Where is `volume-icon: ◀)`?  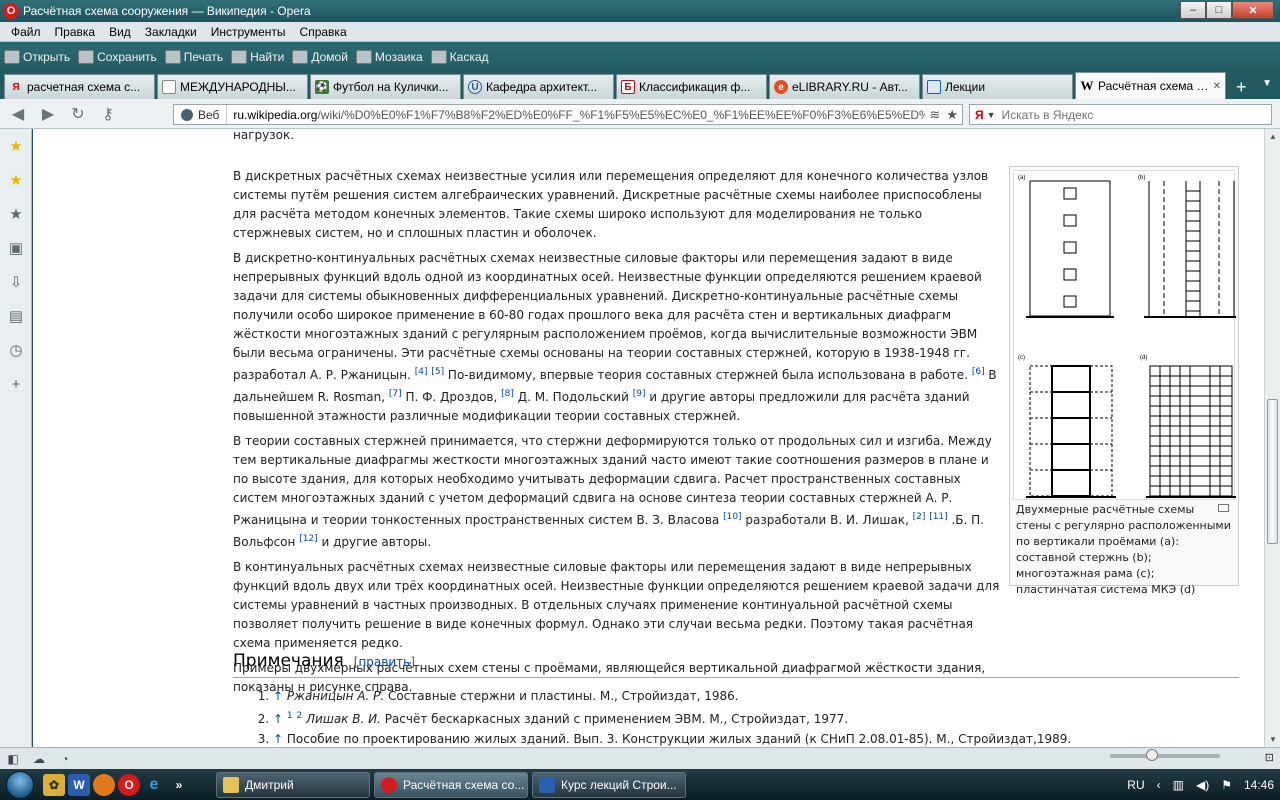
volume-icon: ◀) is located at coordinates (1202, 785).